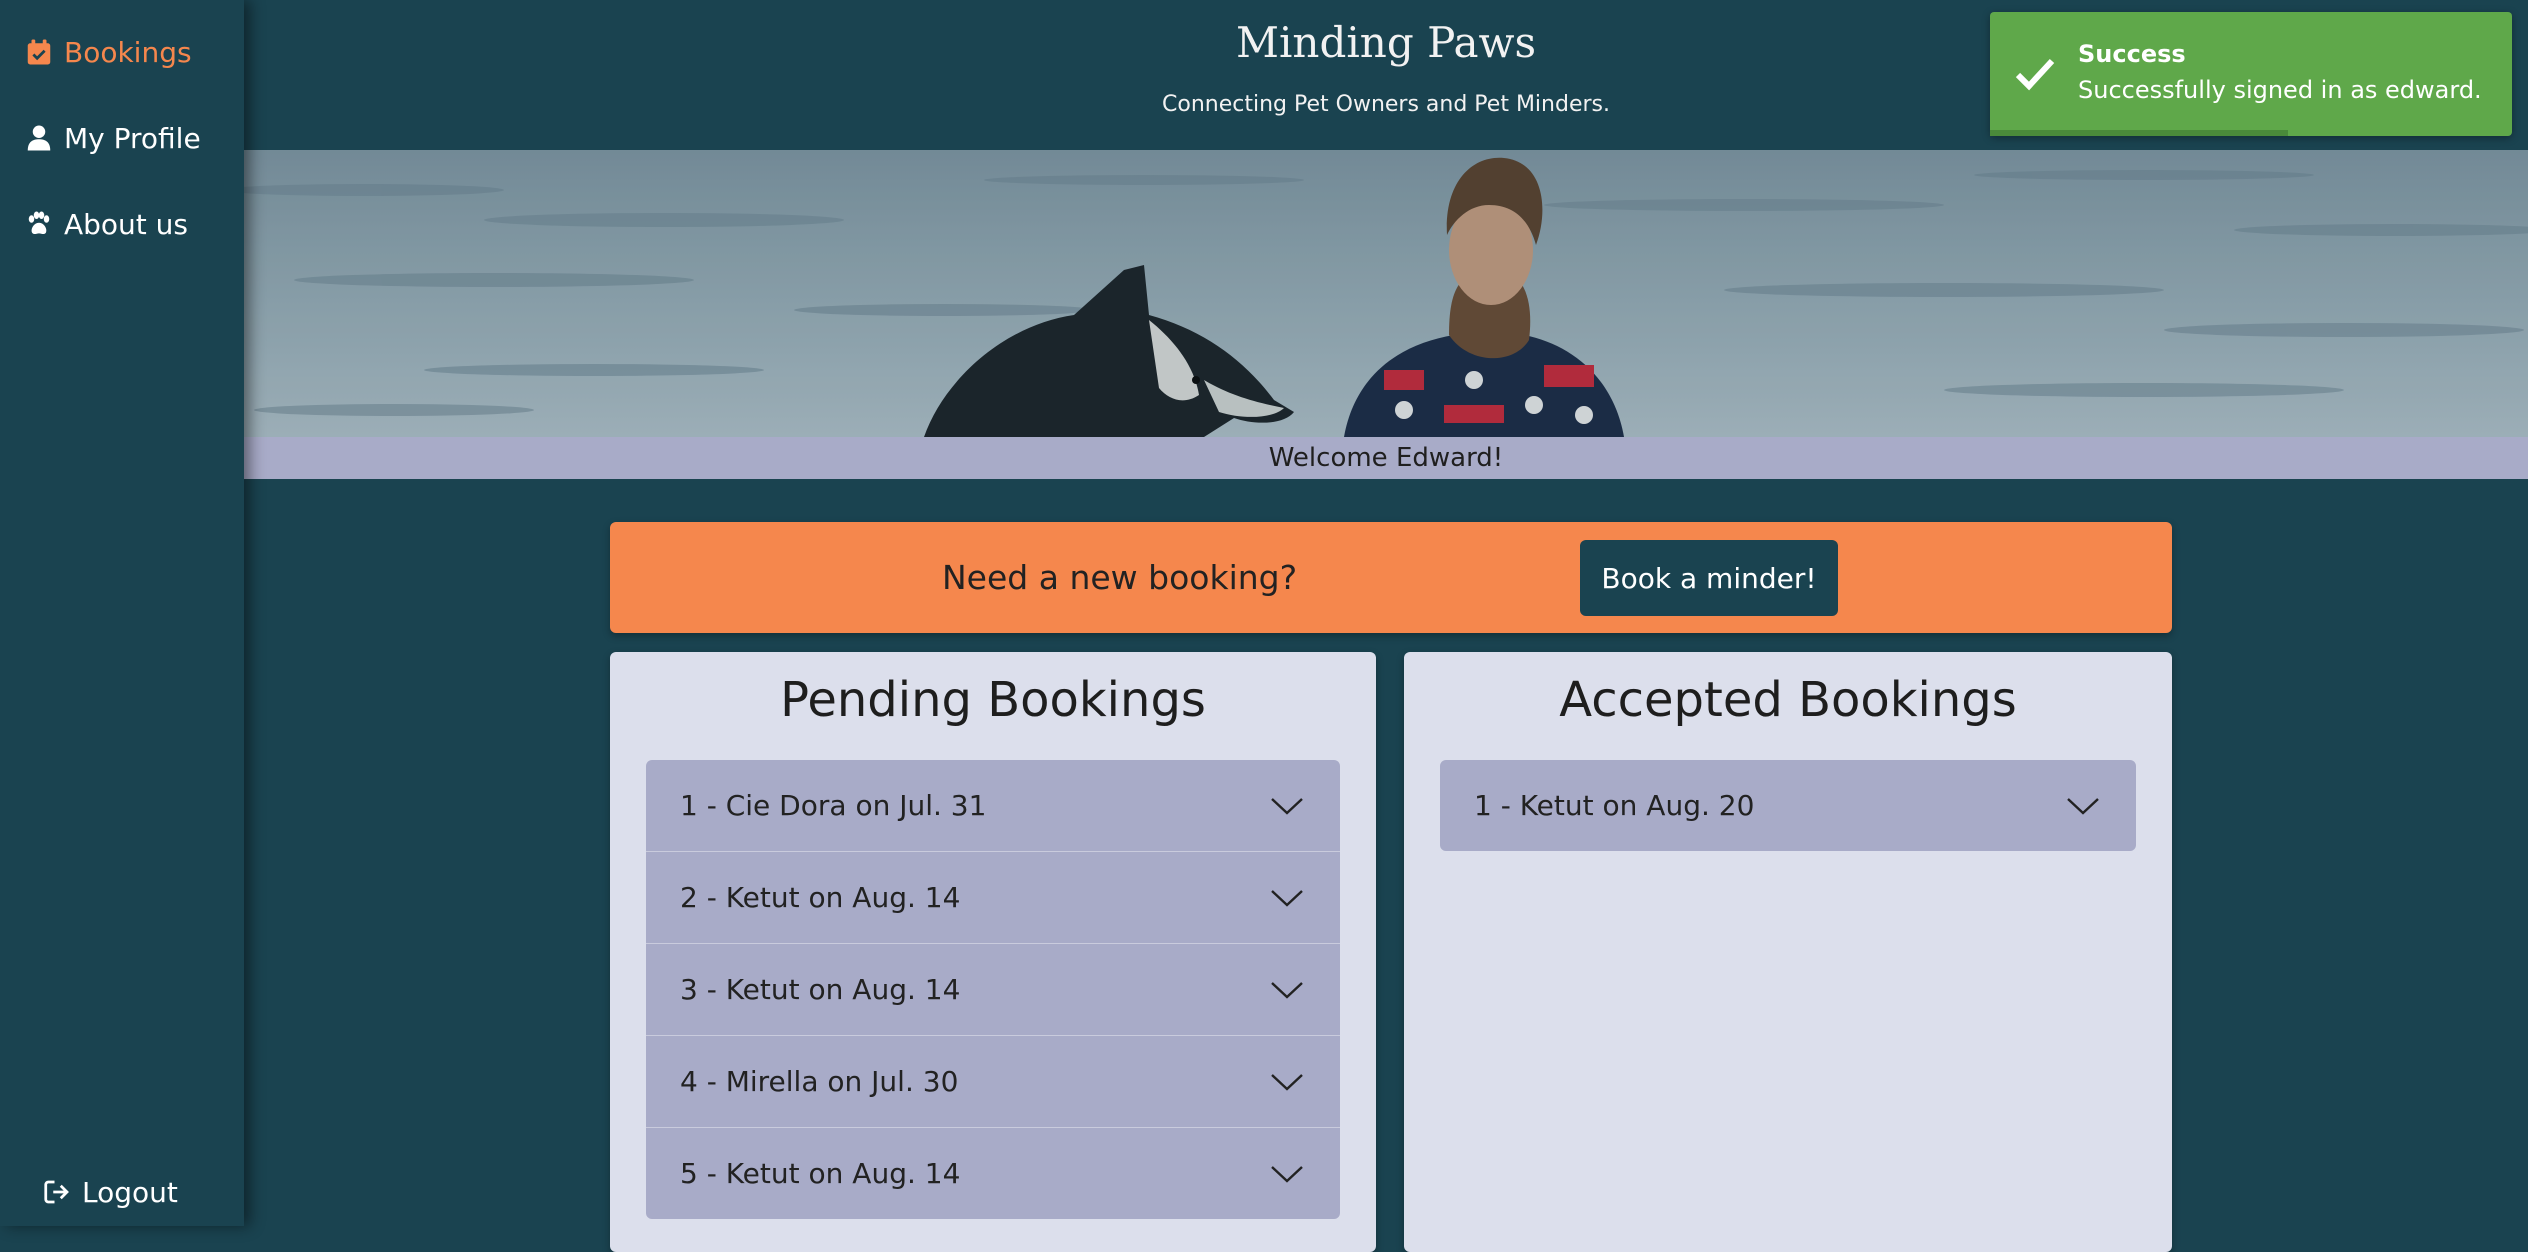 The width and height of the screenshot is (2528, 1252). I want to click on booking-item-label: 3 - Ketut on Aug. 14, so click(820, 989).